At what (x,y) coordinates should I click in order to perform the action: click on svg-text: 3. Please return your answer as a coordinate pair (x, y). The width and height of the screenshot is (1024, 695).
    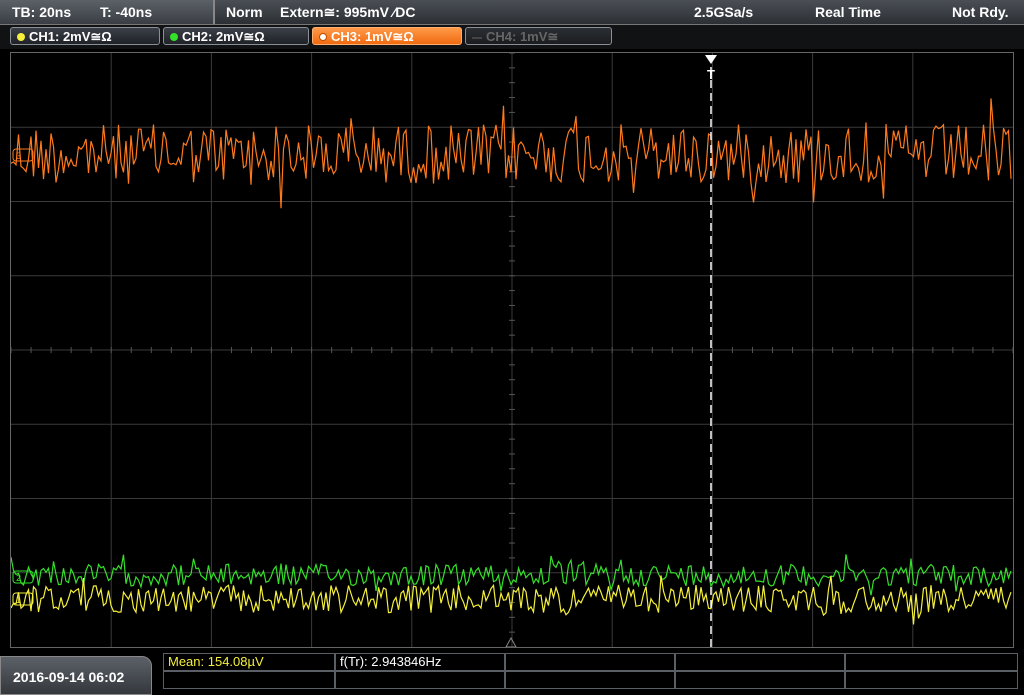
    Looking at the image, I should click on (18, 156).